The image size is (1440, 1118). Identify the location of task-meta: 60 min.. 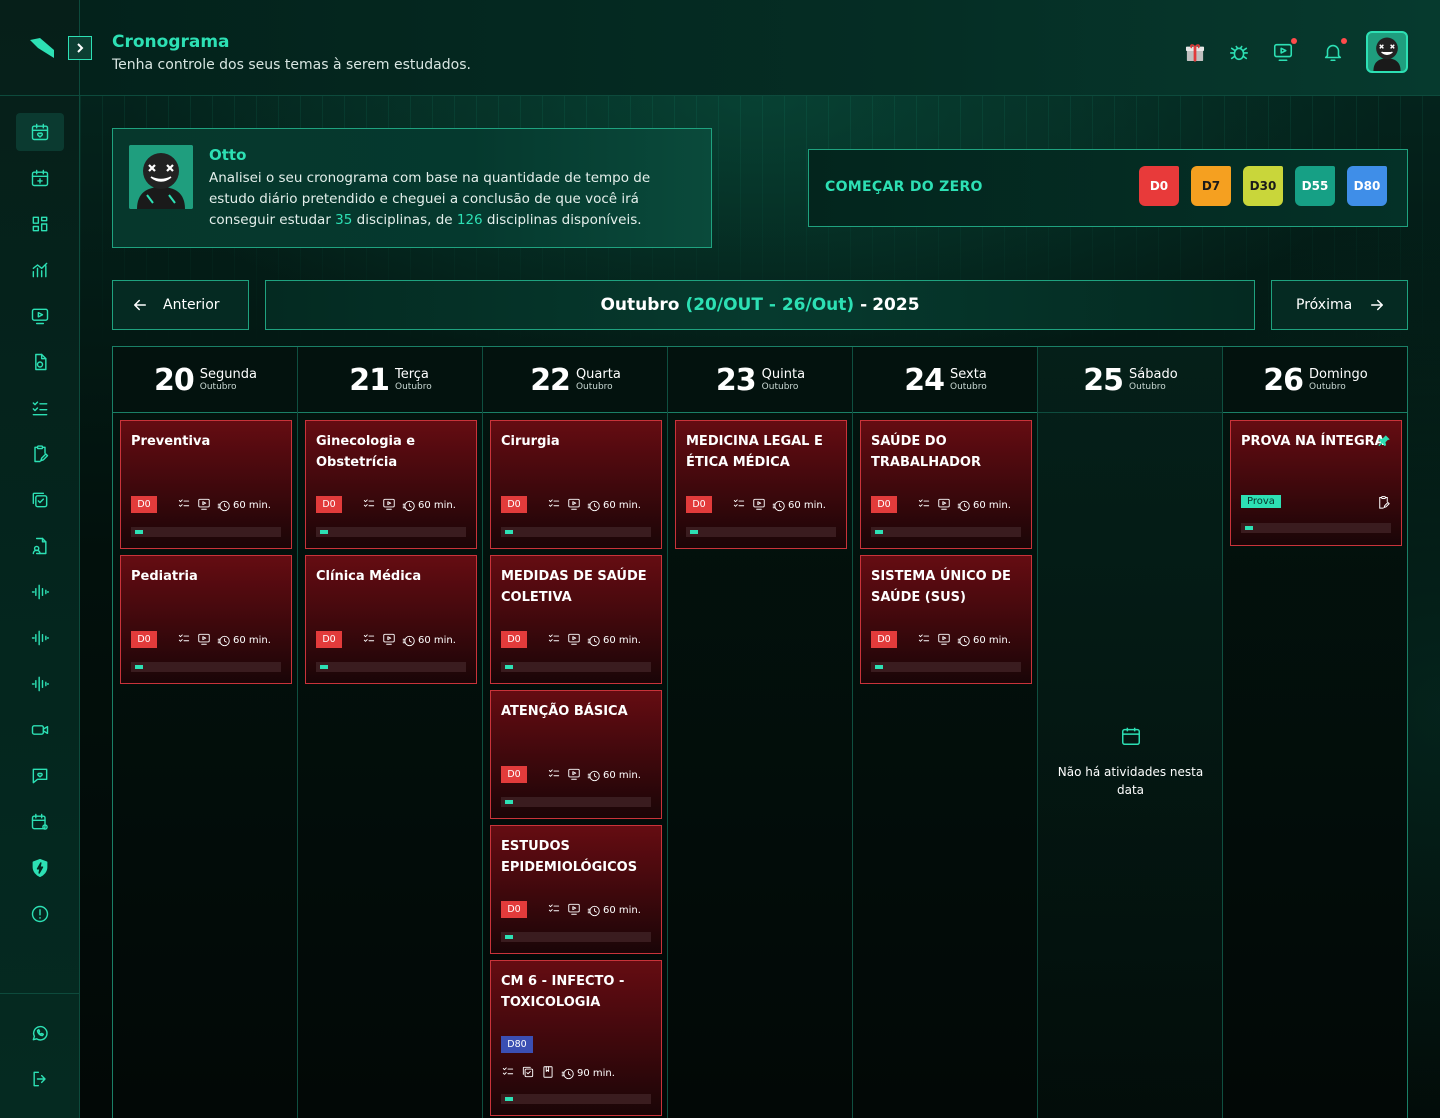
(224, 640).